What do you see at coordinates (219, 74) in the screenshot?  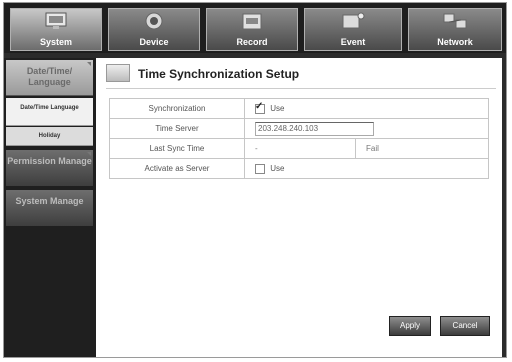 I see `page-title: Time Synchronization Setup` at bounding box center [219, 74].